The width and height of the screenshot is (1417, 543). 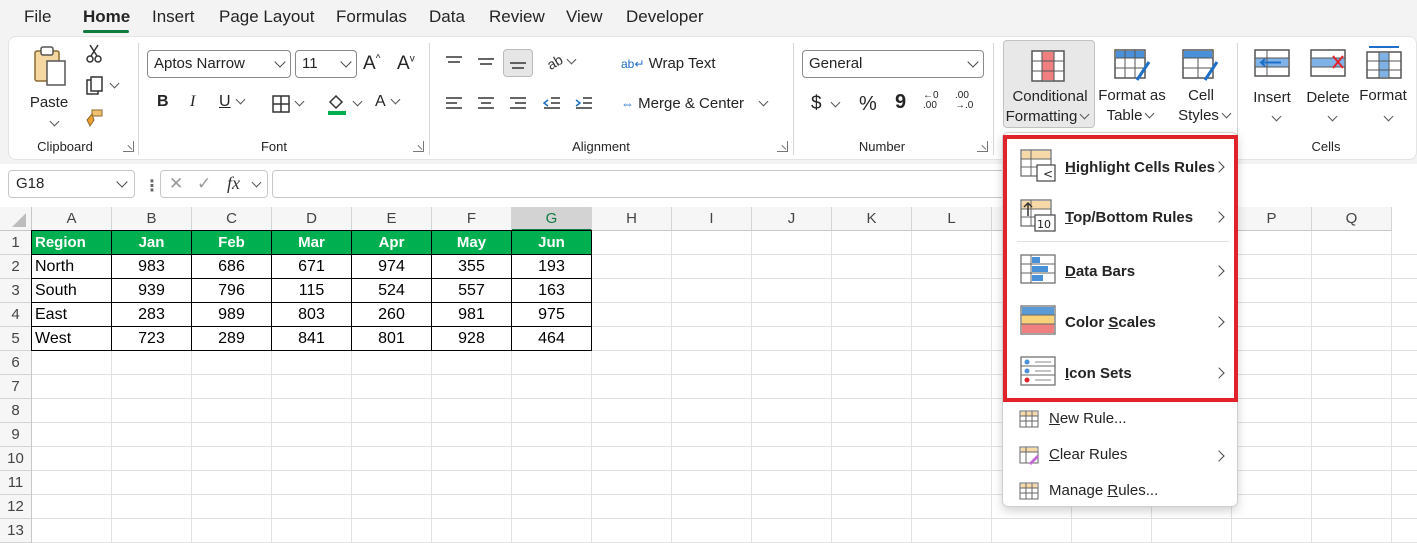 What do you see at coordinates (71, 184) in the screenshot?
I see `name-box: G18` at bounding box center [71, 184].